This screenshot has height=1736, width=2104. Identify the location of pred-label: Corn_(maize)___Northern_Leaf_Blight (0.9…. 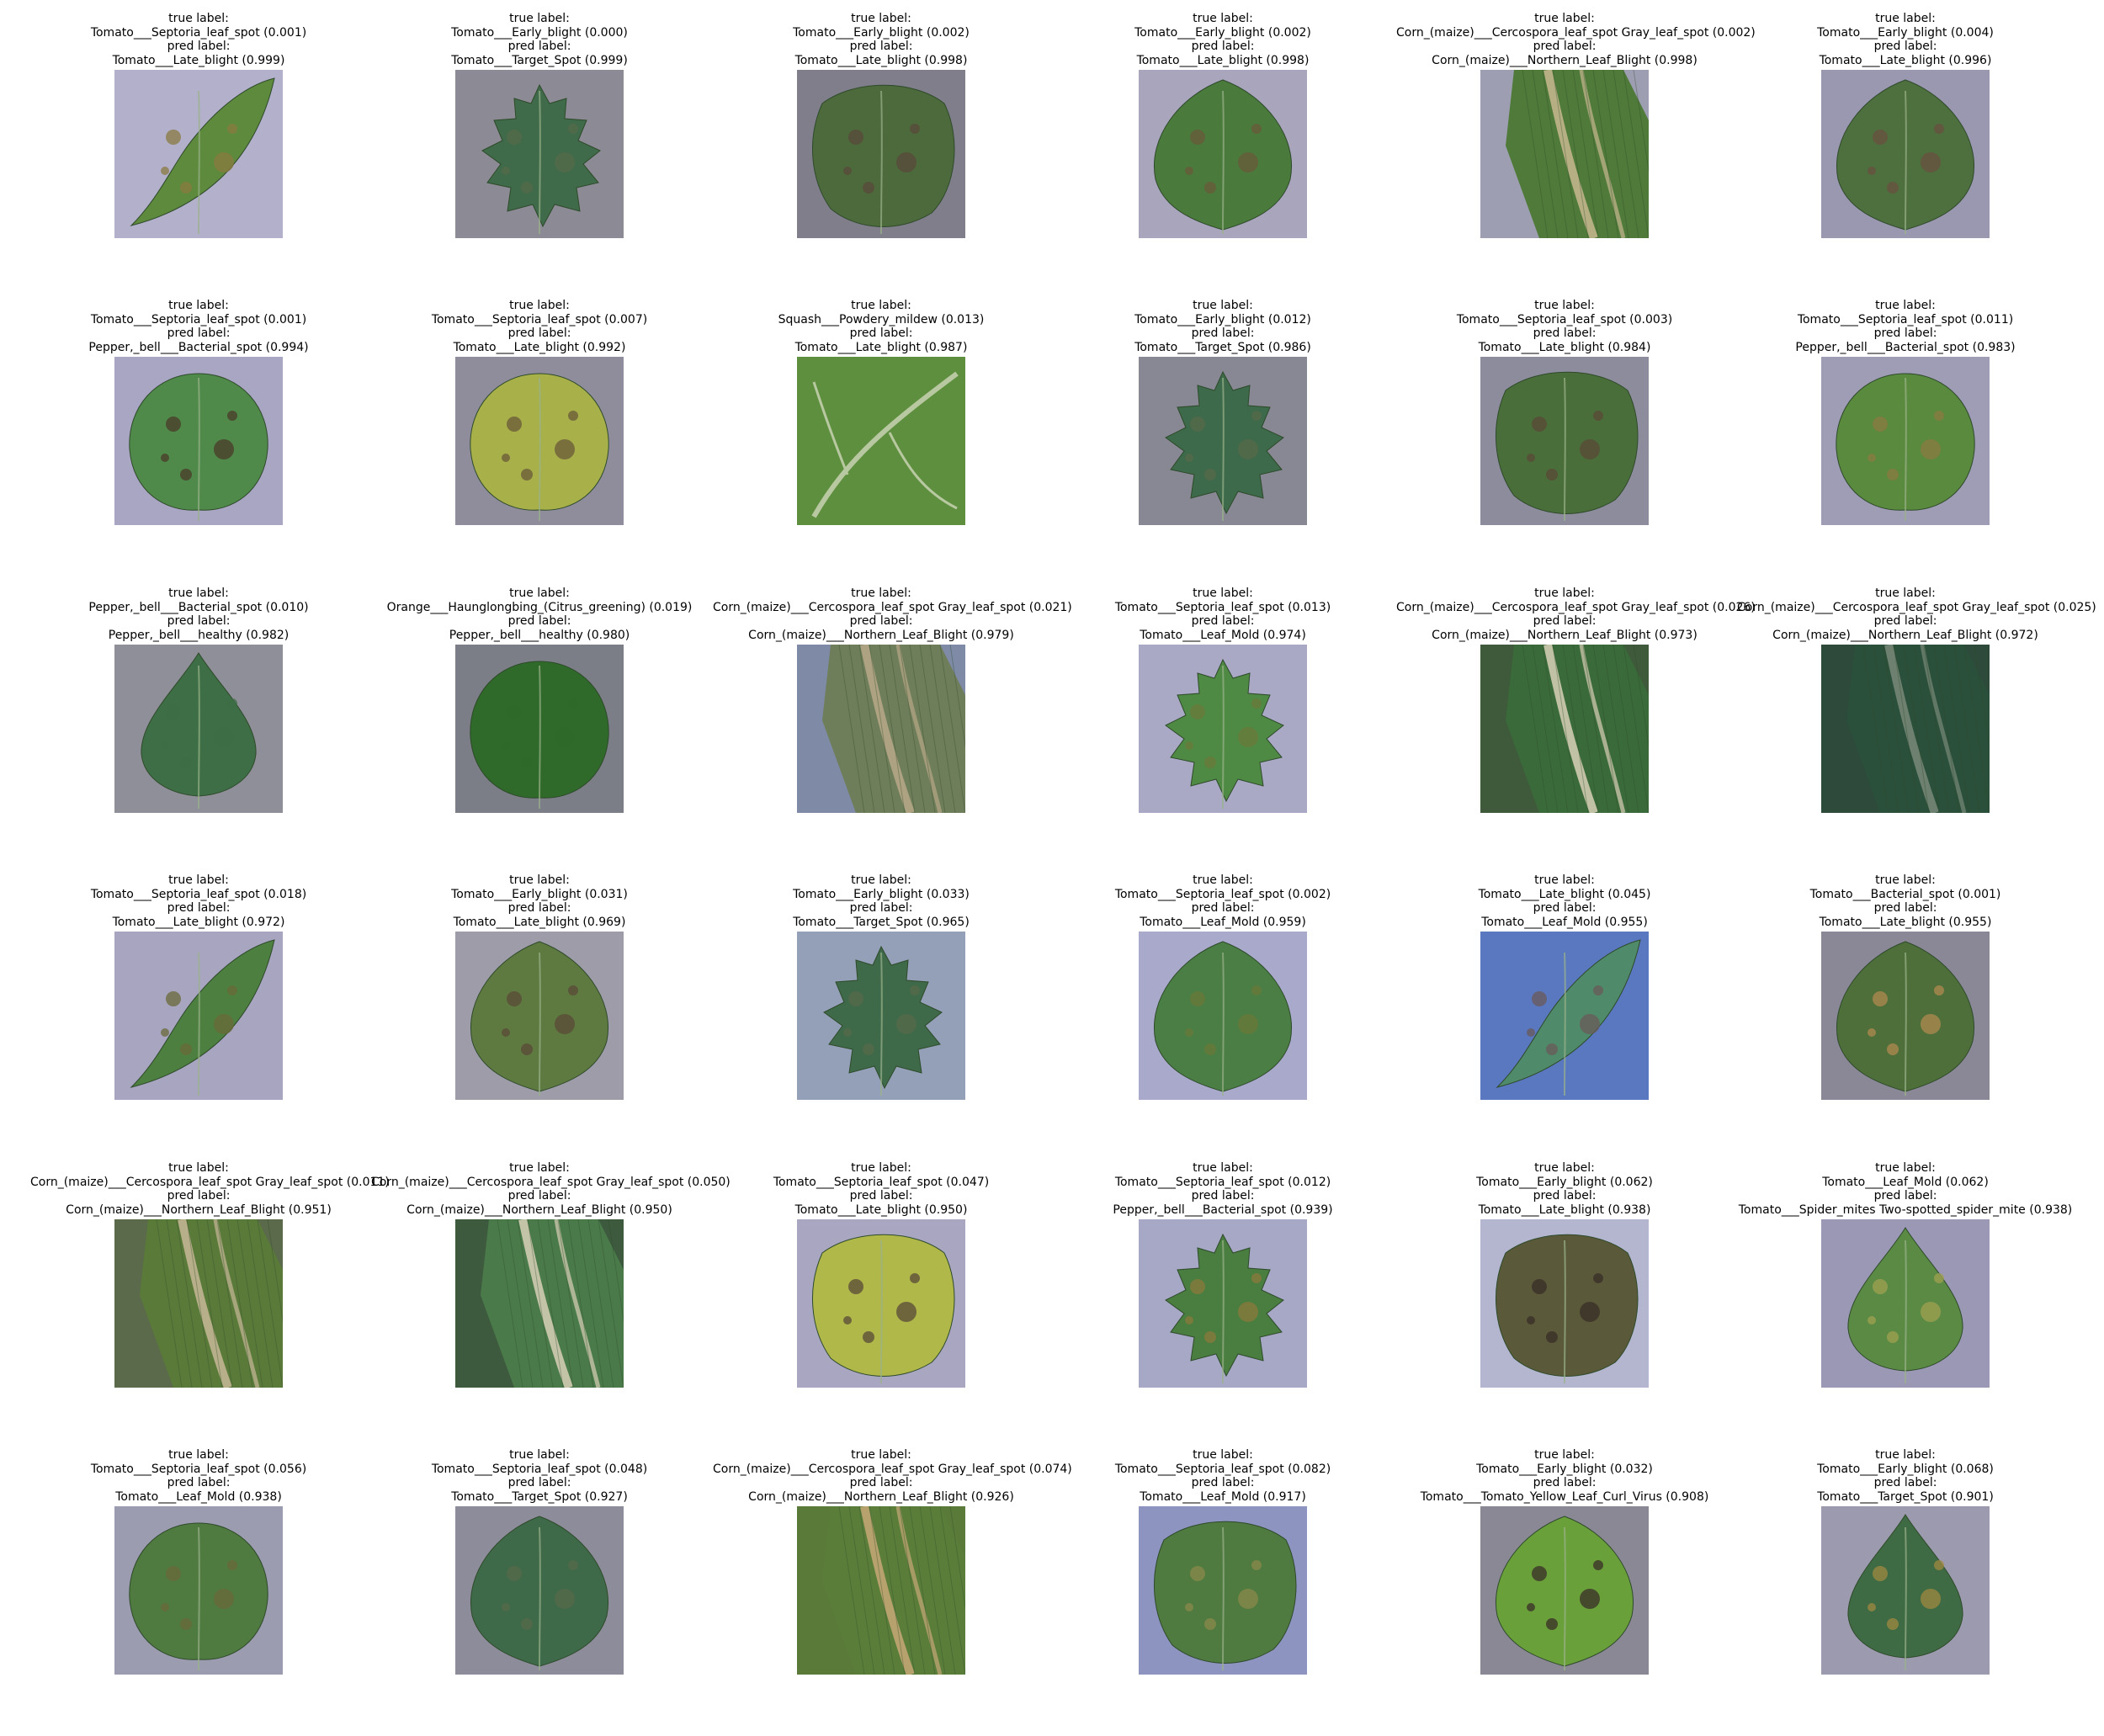
(1565, 60).